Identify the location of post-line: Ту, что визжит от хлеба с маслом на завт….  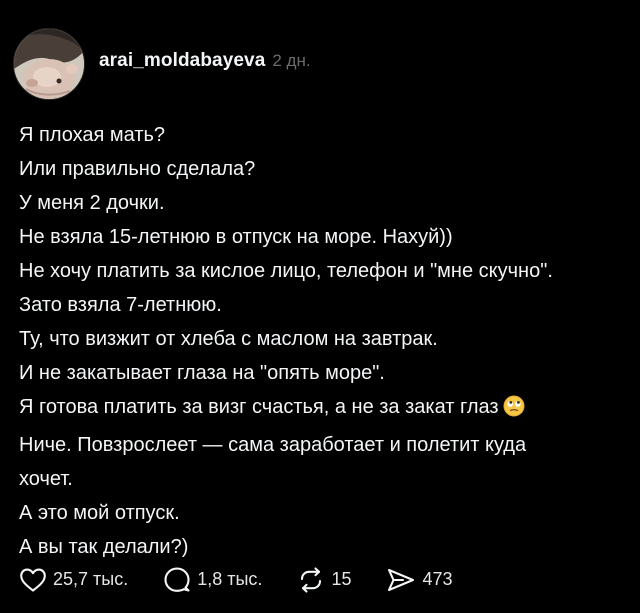
(228, 339).